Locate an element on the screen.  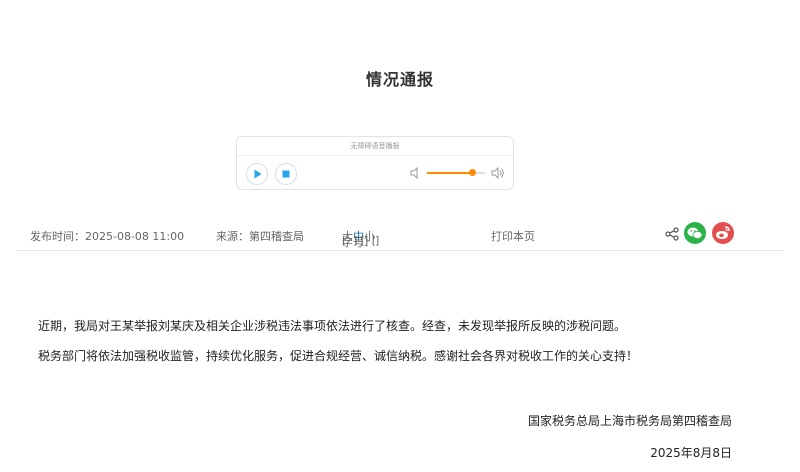
volume-low-icon is located at coordinates (416, 173).